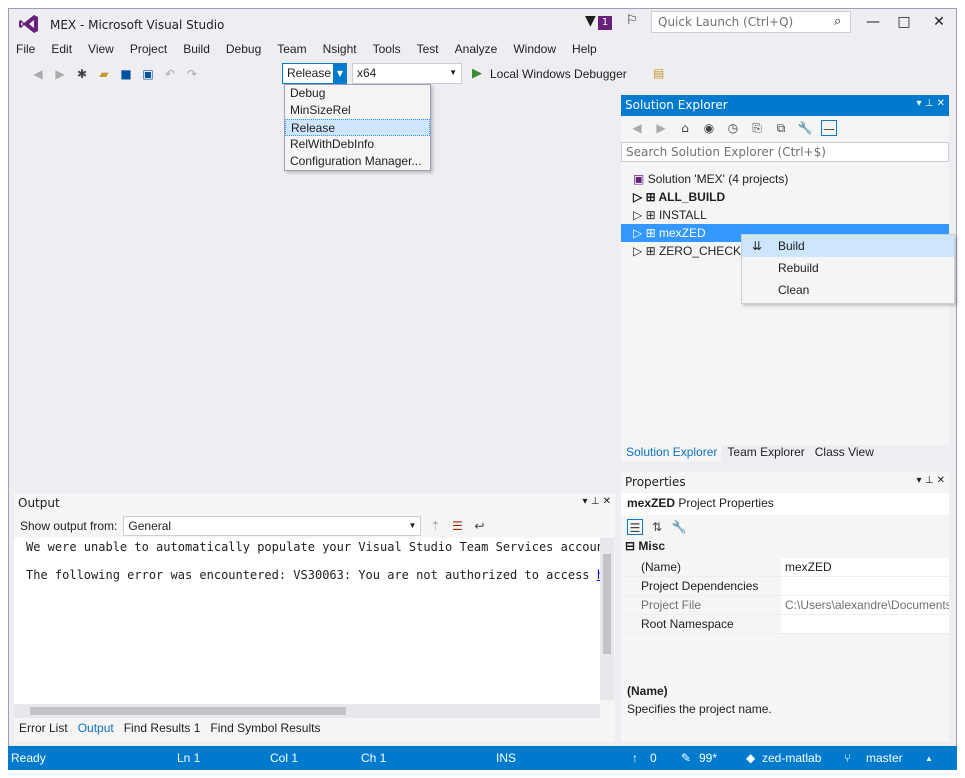  I want to click on search-icon: ⌕, so click(838, 21).